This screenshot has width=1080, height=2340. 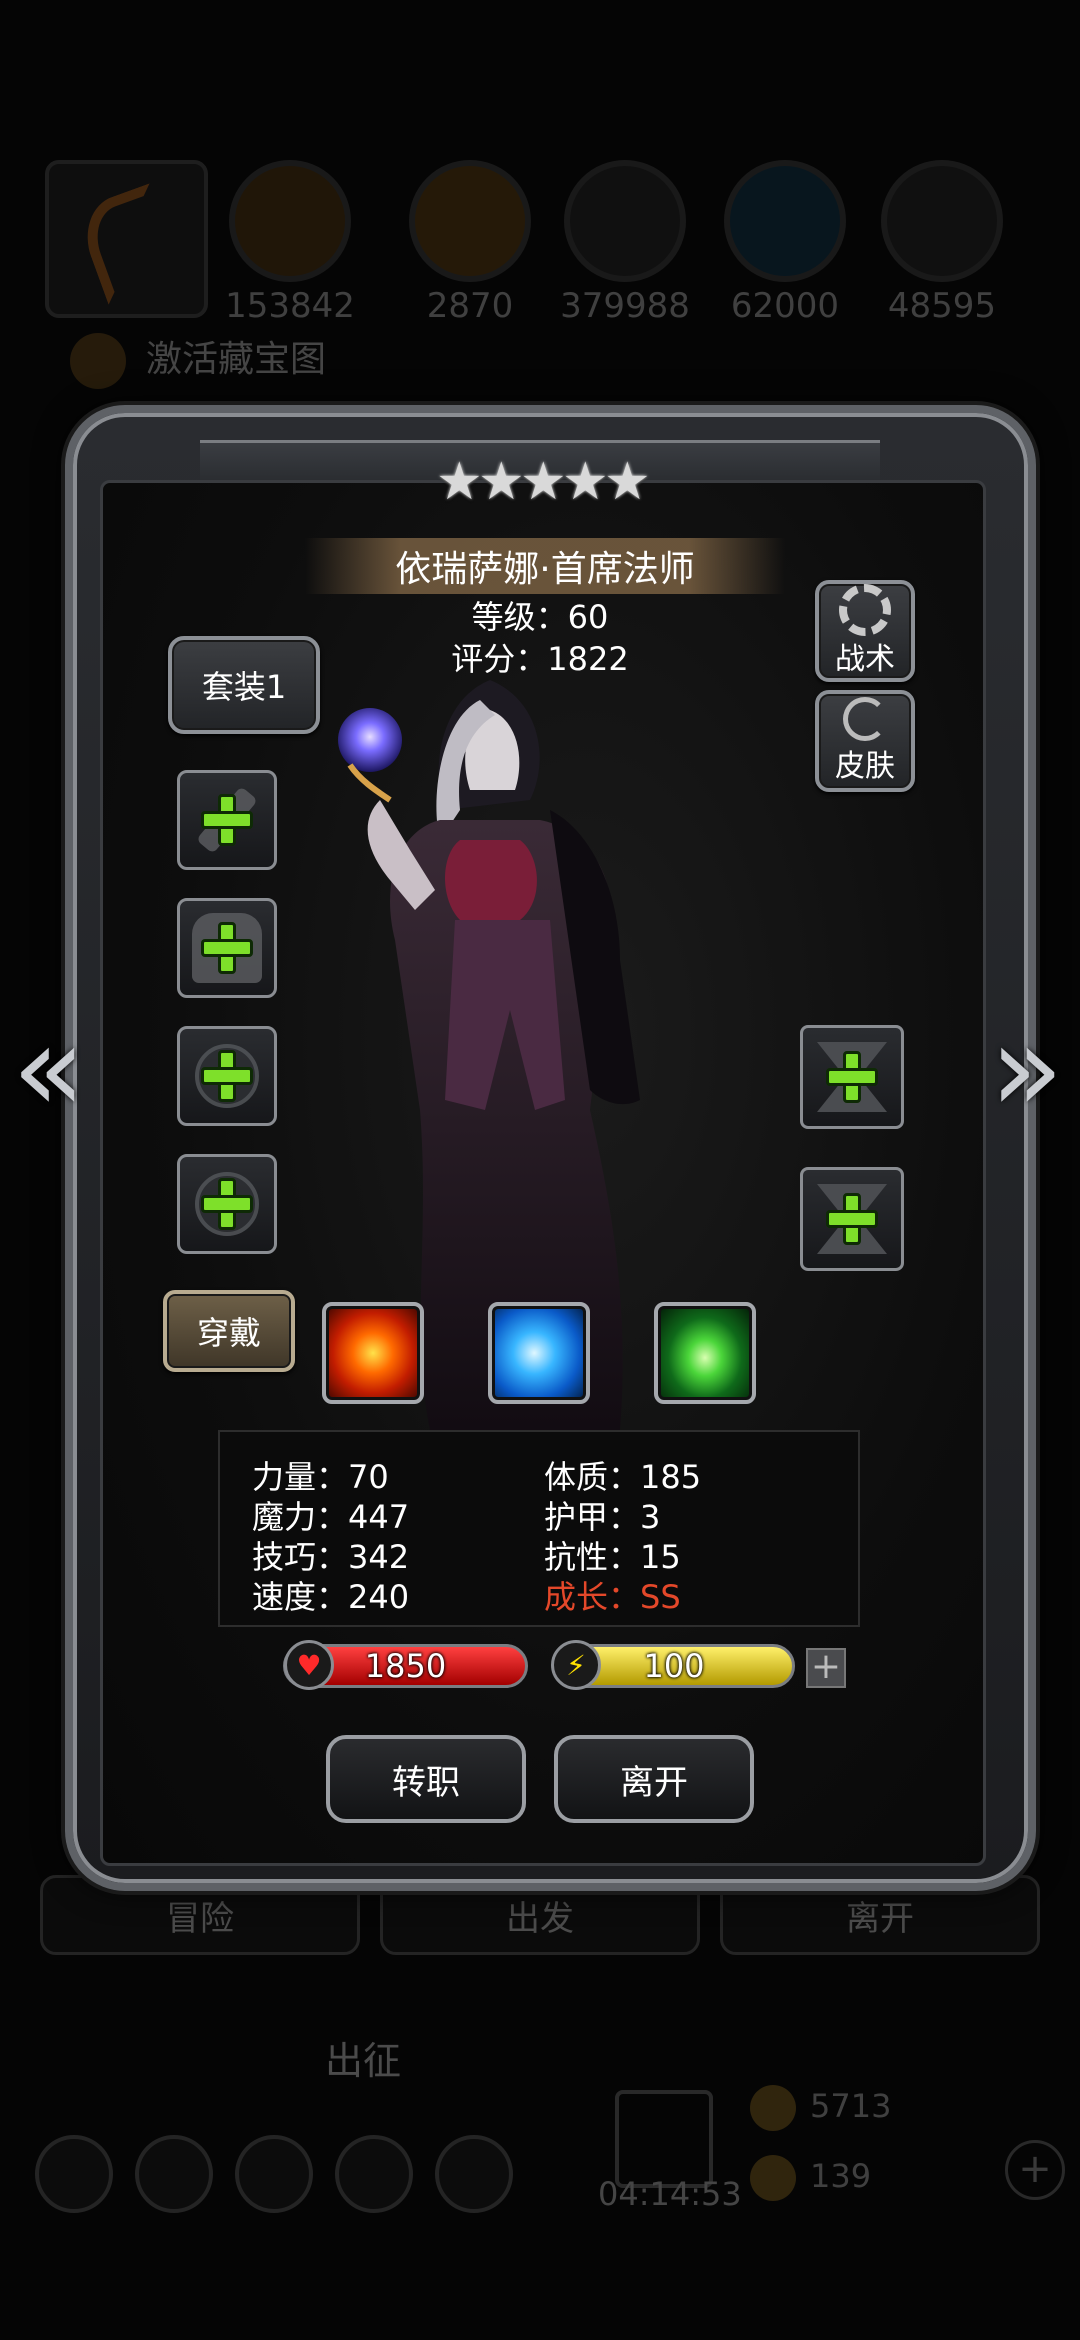 What do you see at coordinates (785, 306) in the screenshot?
I see `resource-value: 62000` at bounding box center [785, 306].